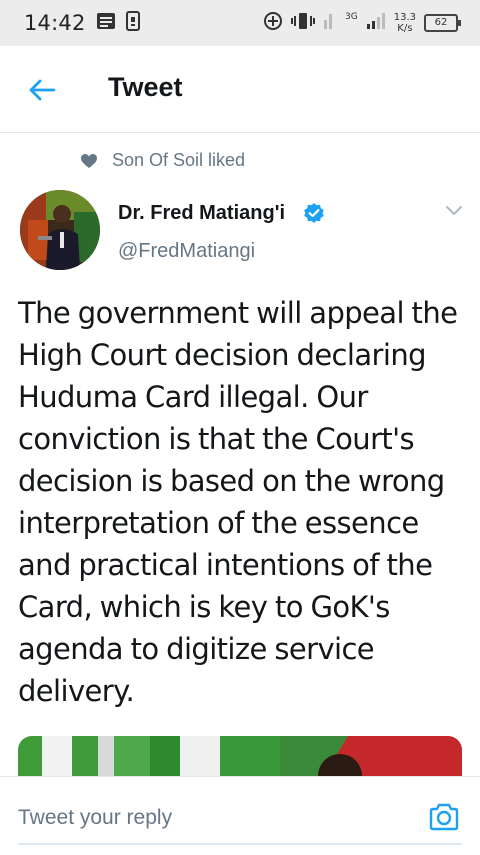 This screenshot has height=855, width=480. I want to click on chevron-down-icon, so click(454, 211).